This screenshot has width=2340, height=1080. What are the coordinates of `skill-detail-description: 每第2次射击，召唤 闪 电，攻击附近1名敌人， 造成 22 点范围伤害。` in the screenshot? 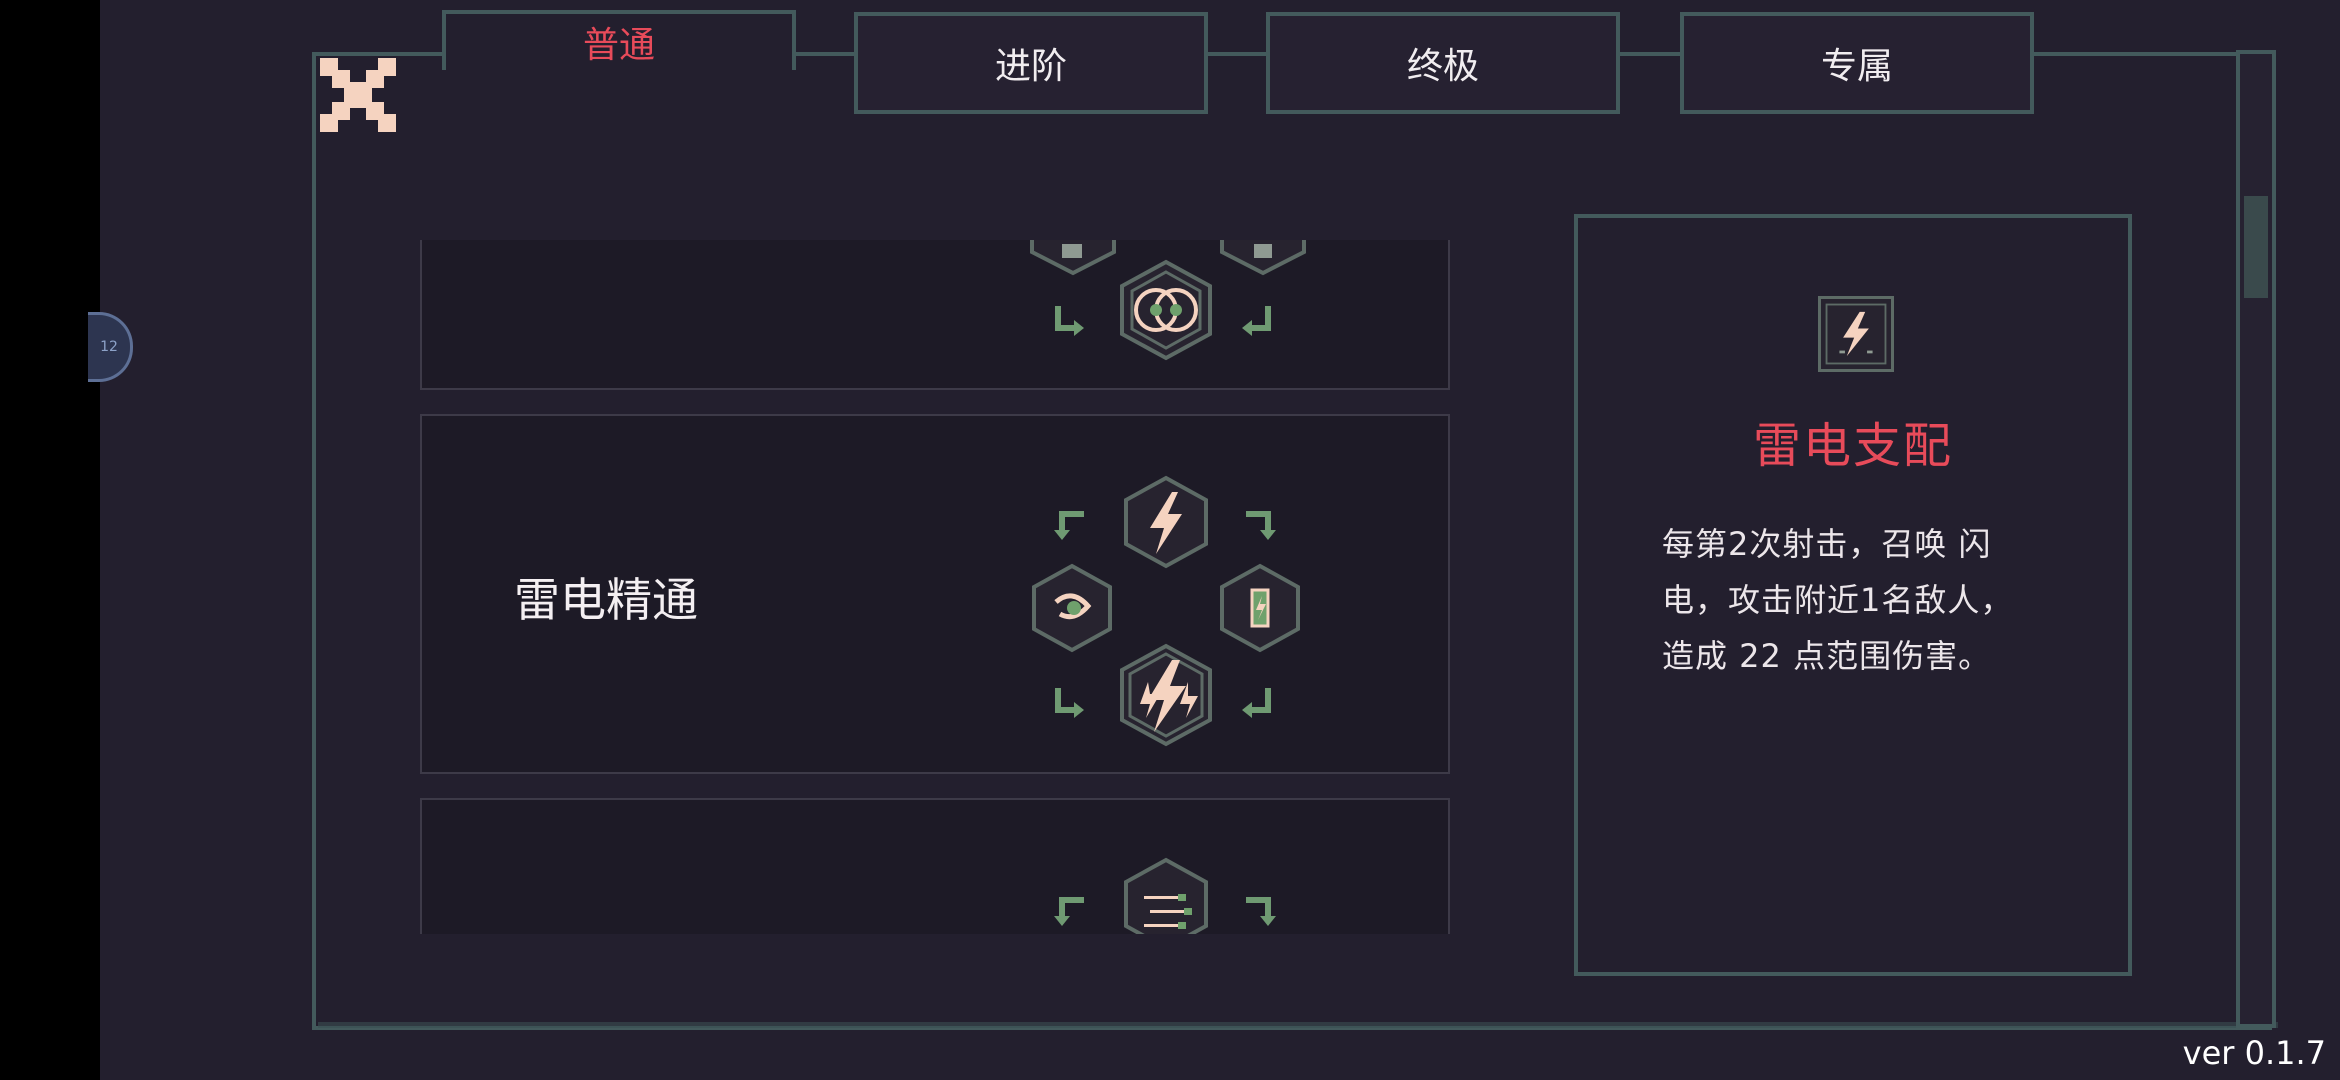 It's located at (1862, 600).